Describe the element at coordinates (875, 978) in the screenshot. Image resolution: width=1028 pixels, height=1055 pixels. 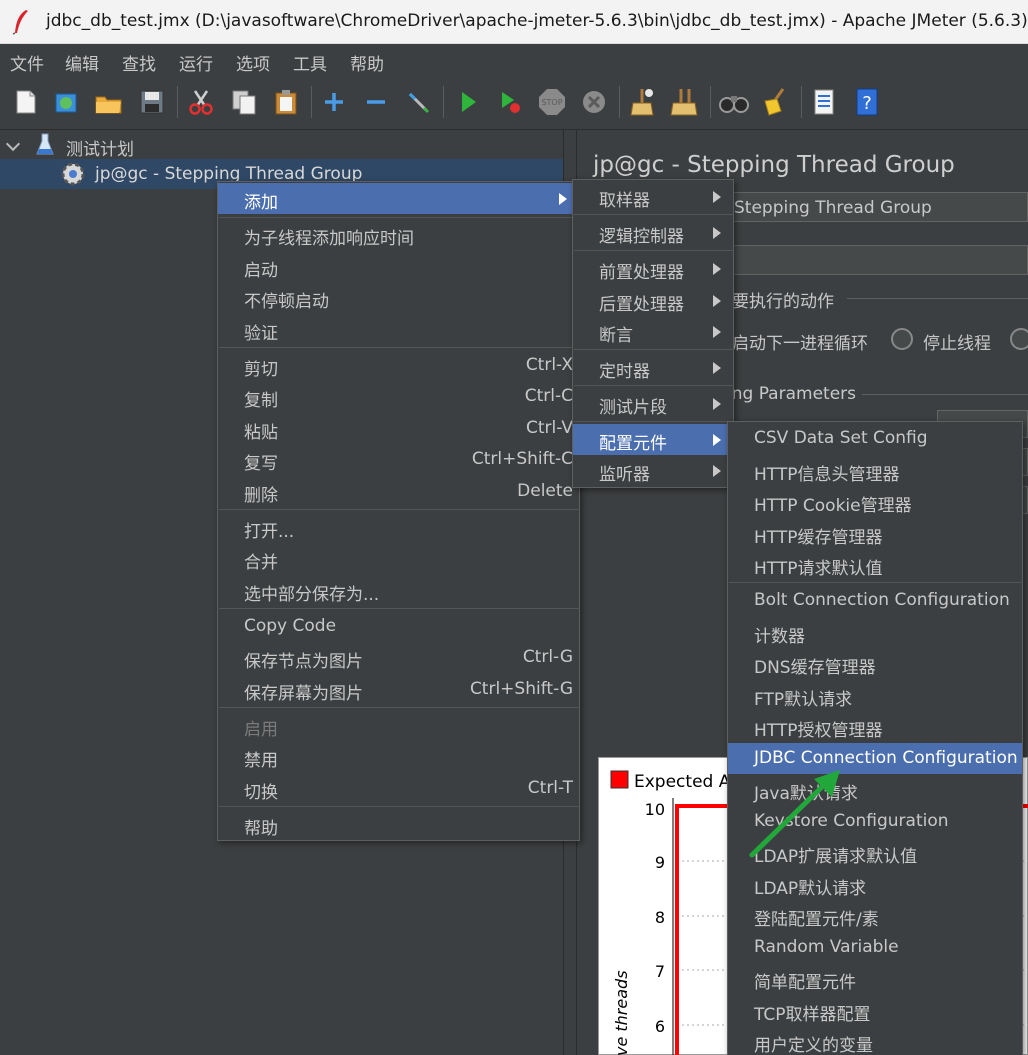
I see `config-menu-item-simple-config: 简单配置元件` at that location.